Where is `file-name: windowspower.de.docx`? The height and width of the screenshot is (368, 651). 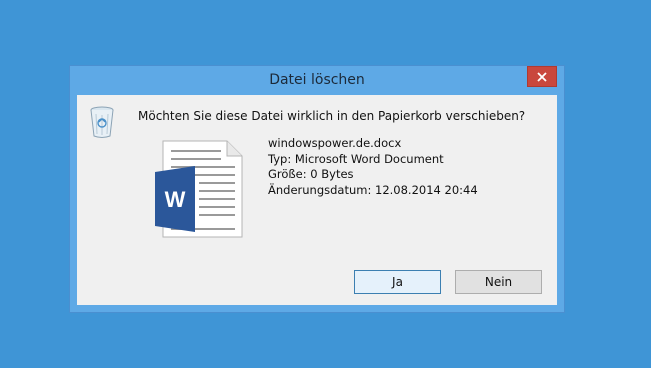 file-name: windowspower.de.docx is located at coordinates (335, 143).